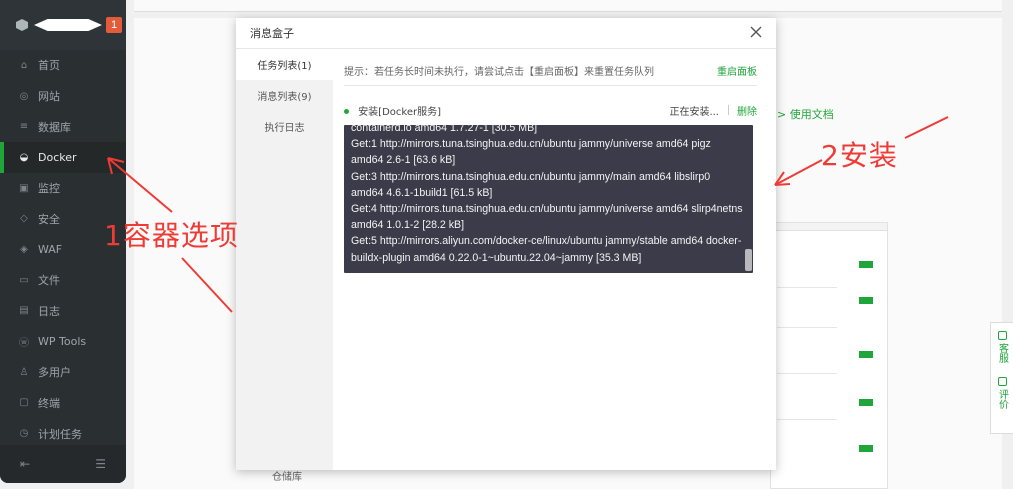 The image size is (1013, 489). What do you see at coordinates (22, 25) in the screenshot?
I see `logo-icon` at bounding box center [22, 25].